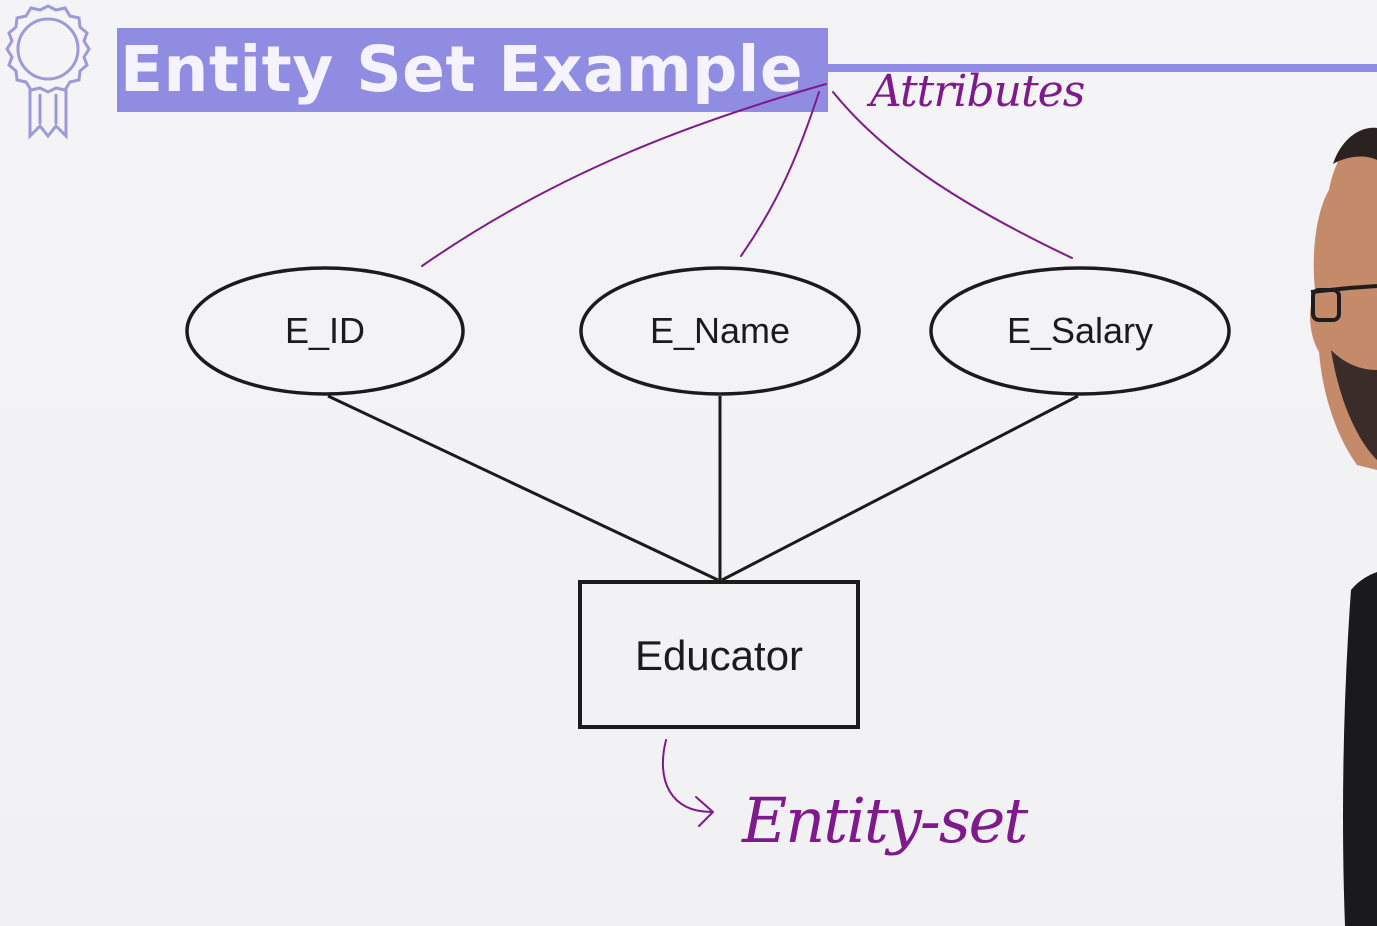 This screenshot has height=926, width=1377. I want to click on presenter-image, so click(1343, 526).